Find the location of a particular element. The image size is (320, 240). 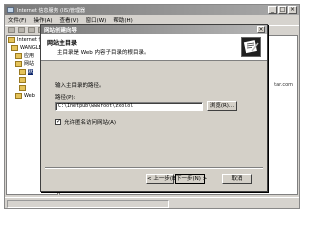

next-button: 下一步(N) > is located at coordinates (191, 179).